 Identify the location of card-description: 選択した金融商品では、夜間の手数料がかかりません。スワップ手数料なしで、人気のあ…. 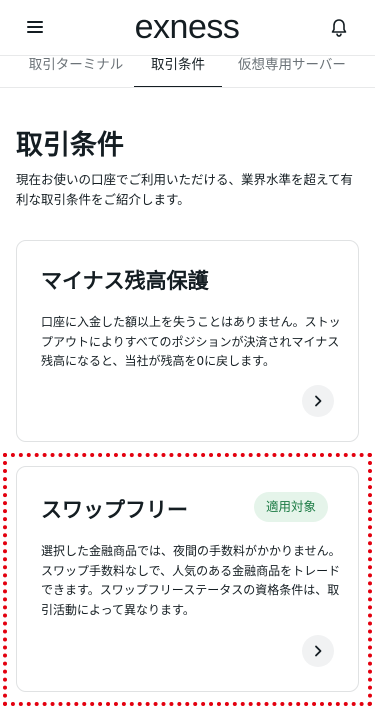
(191, 580).